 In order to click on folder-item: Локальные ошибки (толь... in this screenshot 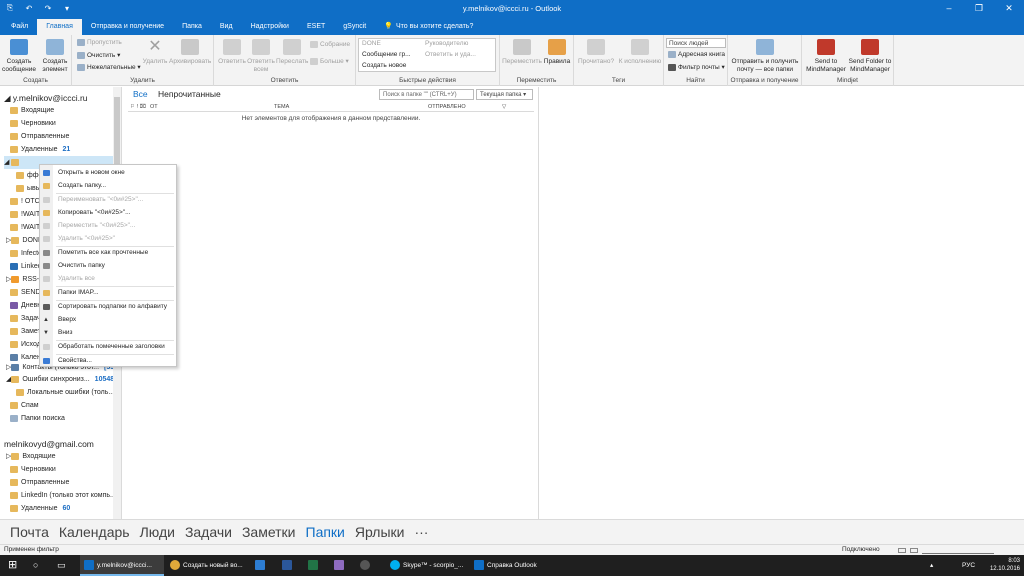, I will do `click(65, 392)`.